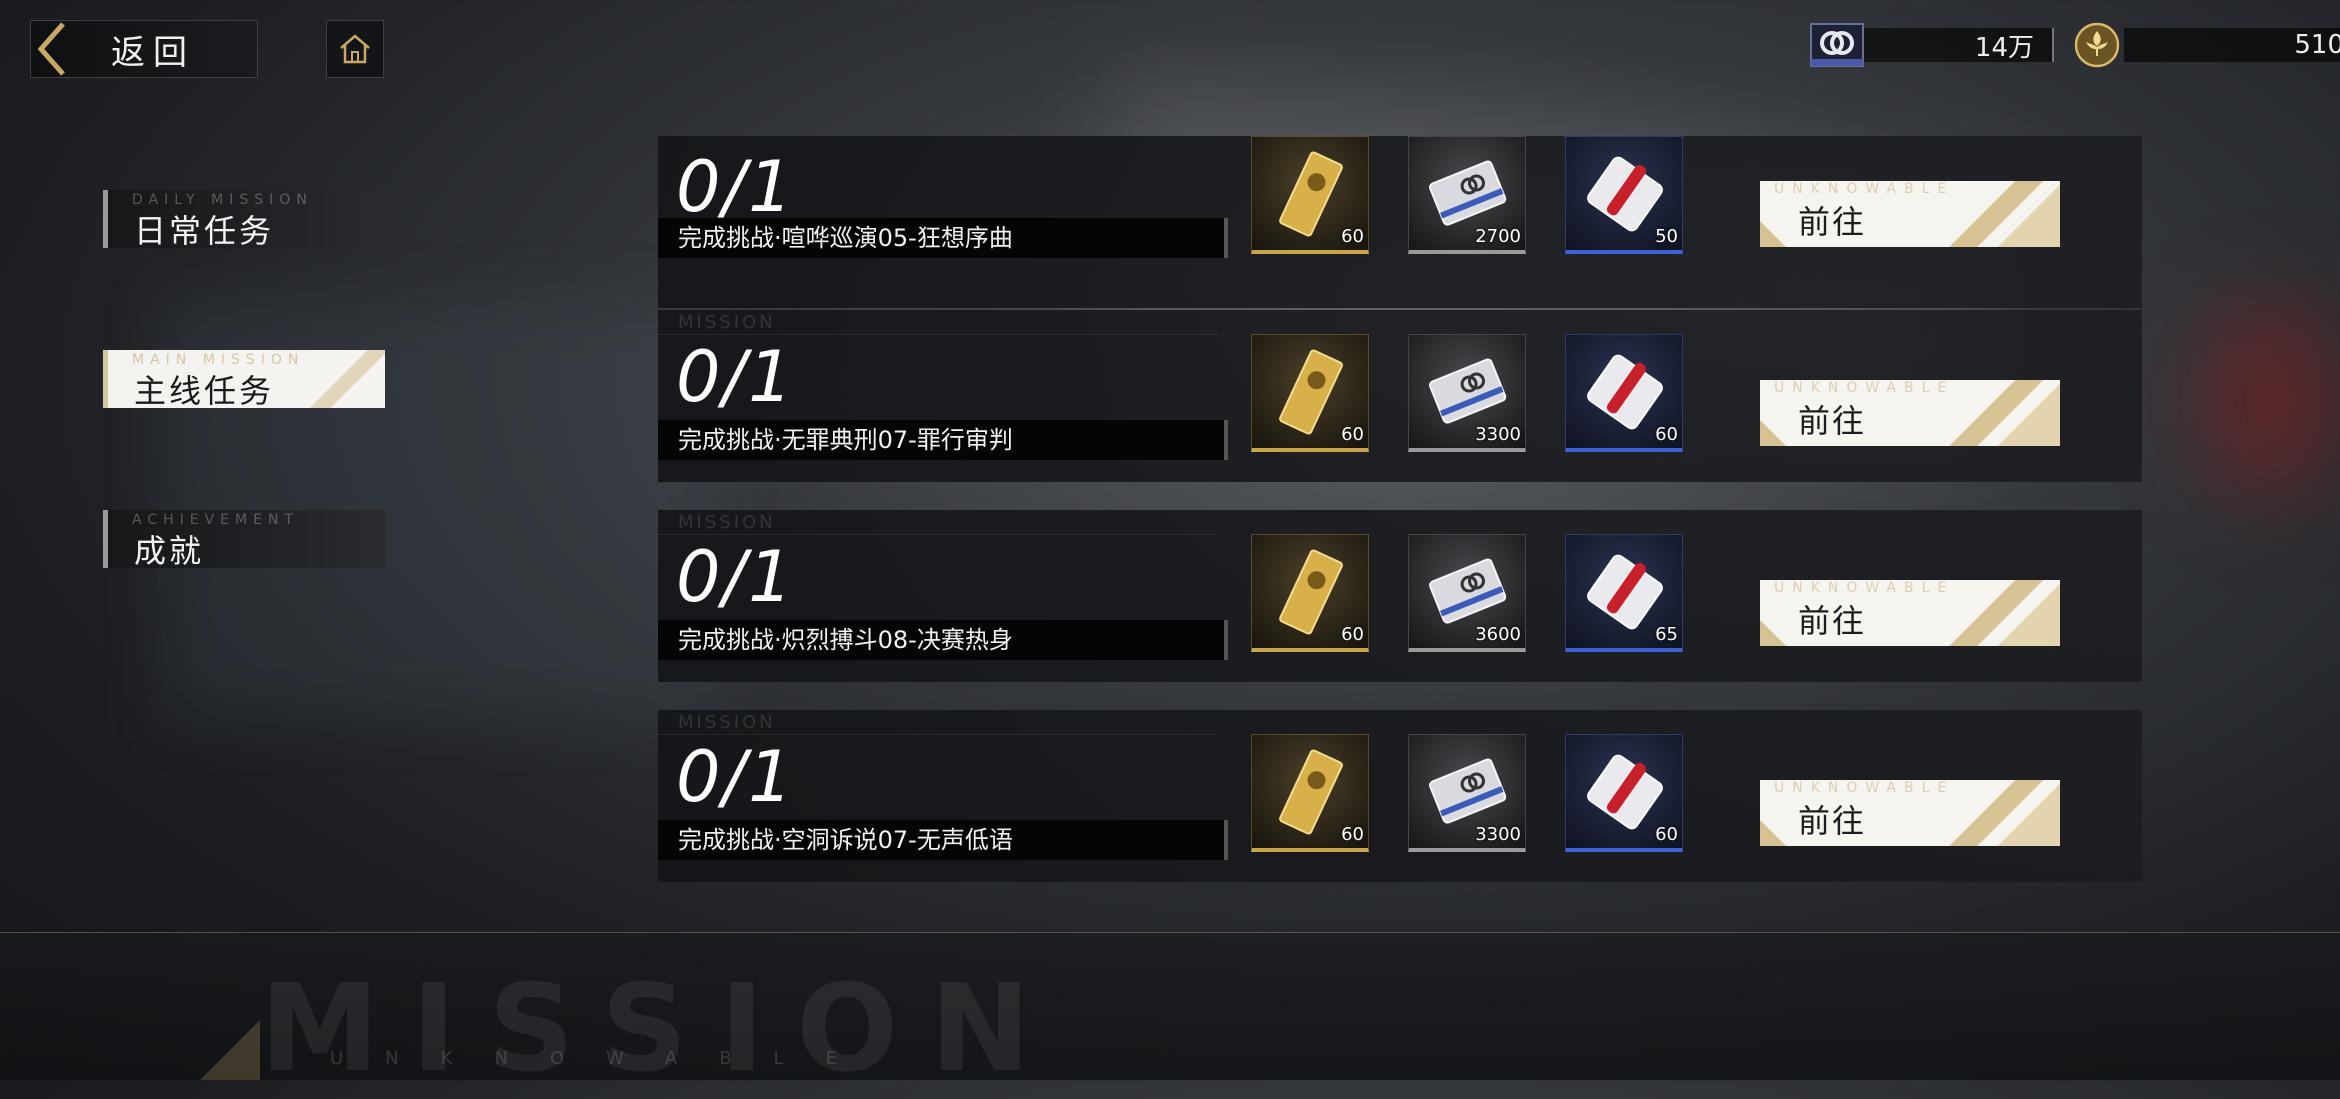  I want to click on tab-daily-mission-label: 日常任务, so click(204, 230).